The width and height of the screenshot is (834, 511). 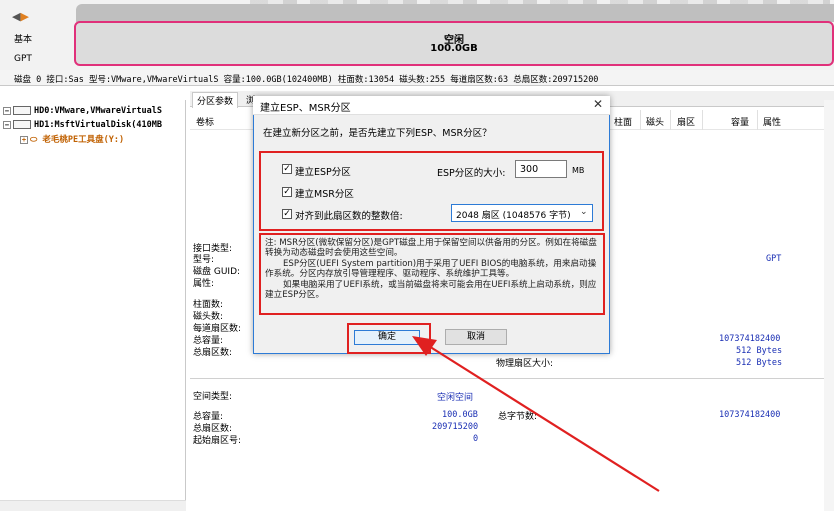 I want to click on annotation-arrow-icon, so click(x=536, y=414).